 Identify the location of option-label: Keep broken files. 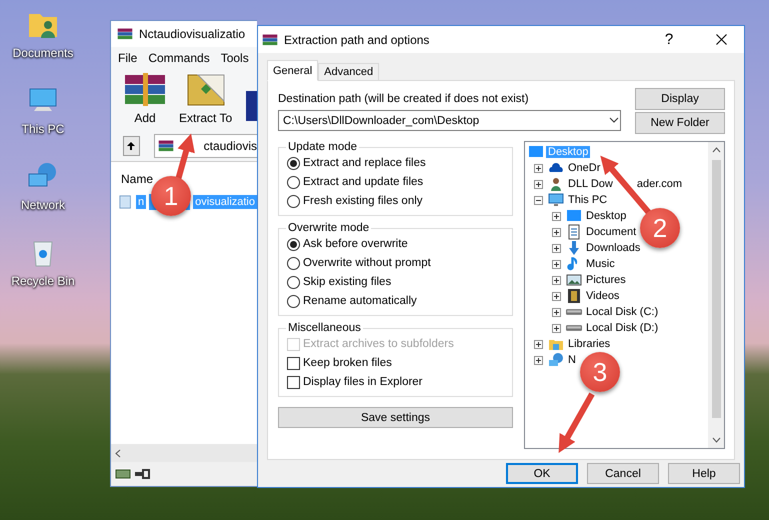
(347, 363).